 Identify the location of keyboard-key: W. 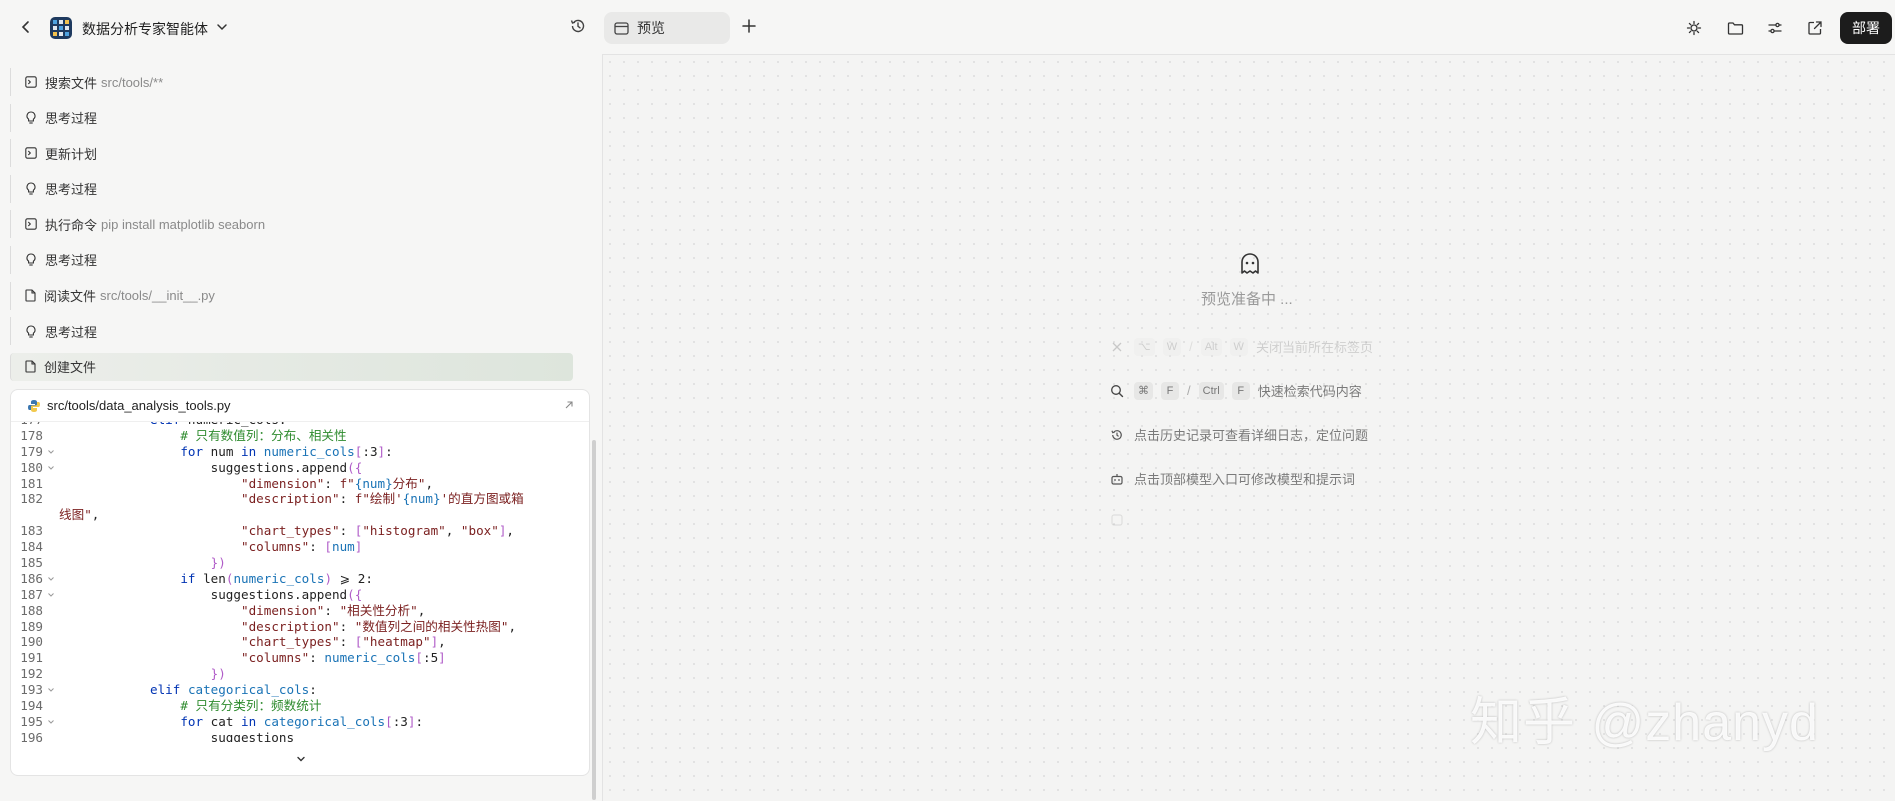
(1172, 346).